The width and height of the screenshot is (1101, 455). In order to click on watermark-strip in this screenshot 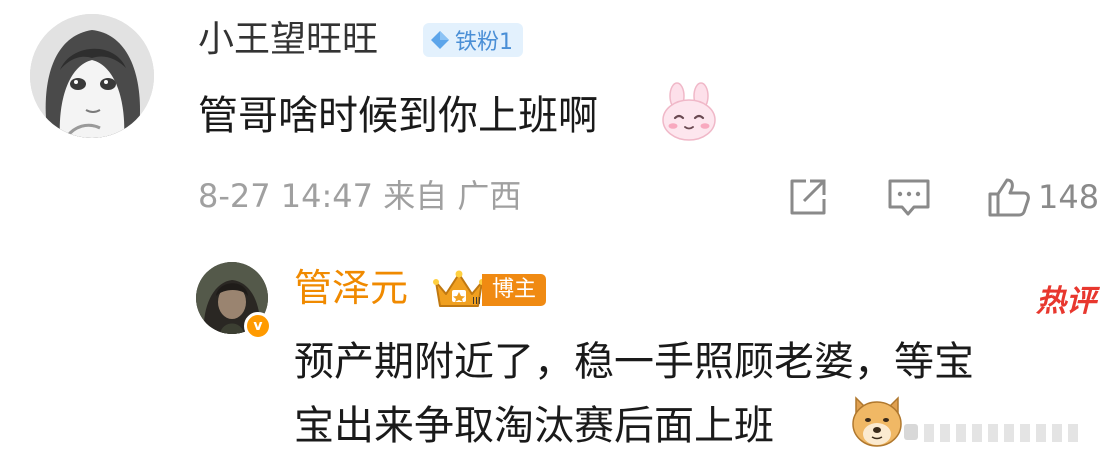, I will do `click(991, 433)`.